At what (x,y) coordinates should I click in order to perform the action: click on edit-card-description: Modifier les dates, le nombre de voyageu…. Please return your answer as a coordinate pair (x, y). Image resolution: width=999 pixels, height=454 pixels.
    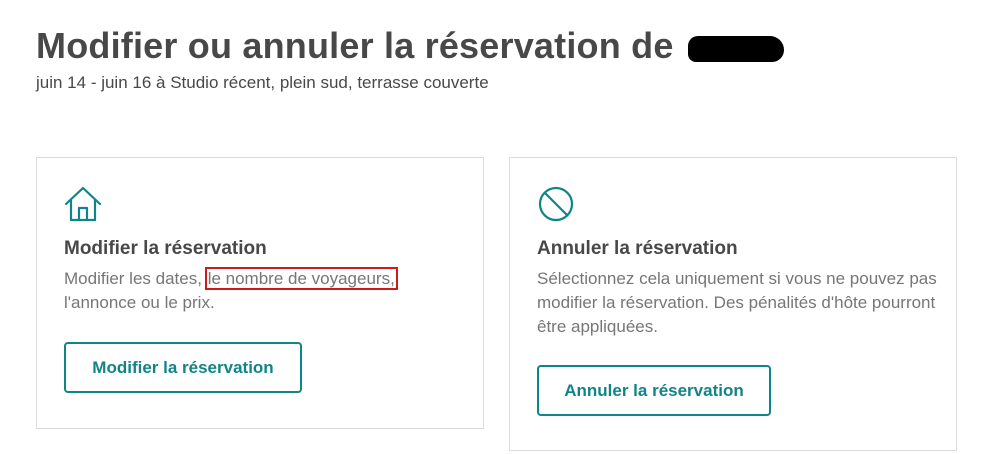
    Looking at the image, I should click on (264, 291).